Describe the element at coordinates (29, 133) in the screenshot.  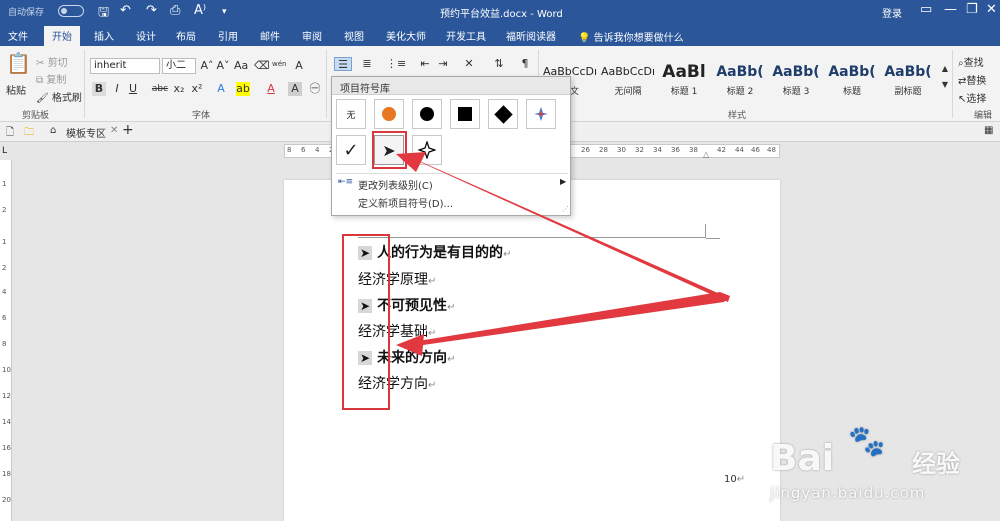
I see `folder-icon: 🗀` at that location.